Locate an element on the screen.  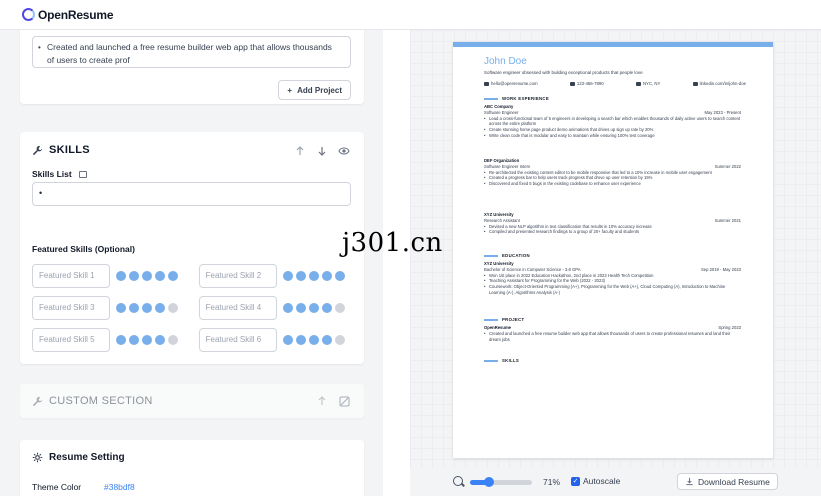
add-project-label: Add Project is located at coordinates (319, 90).